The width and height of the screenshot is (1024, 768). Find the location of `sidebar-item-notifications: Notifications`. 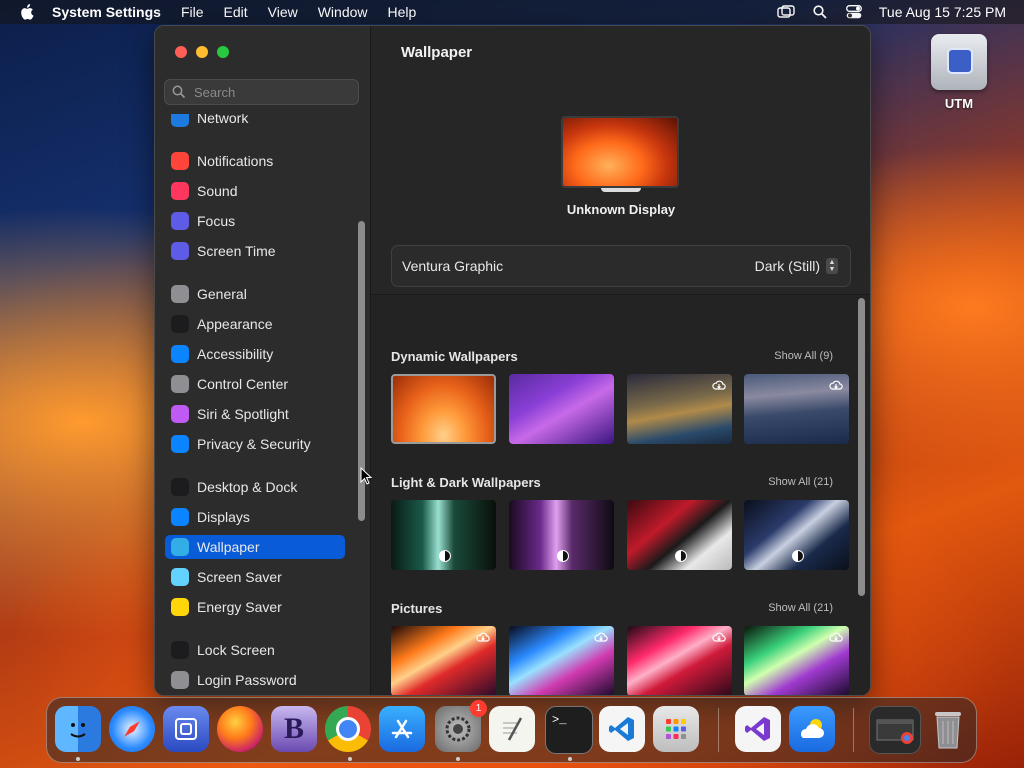

sidebar-item-notifications: Notifications is located at coordinates (255, 161).